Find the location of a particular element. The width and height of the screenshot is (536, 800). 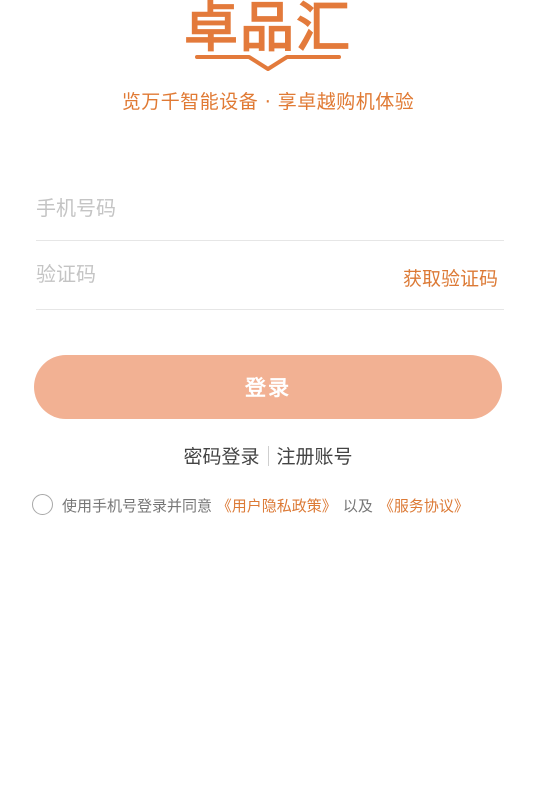

login-button: 登录 is located at coordinates (268, 387).